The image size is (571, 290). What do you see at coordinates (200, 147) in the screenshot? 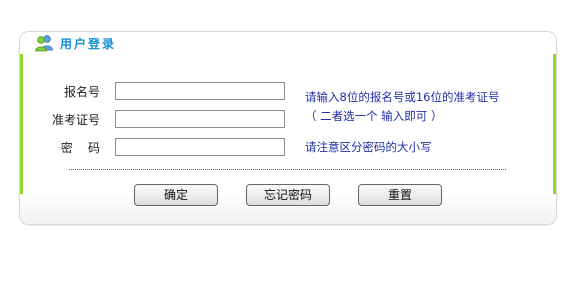
I see `password-input` at bounding box center [200, 147].